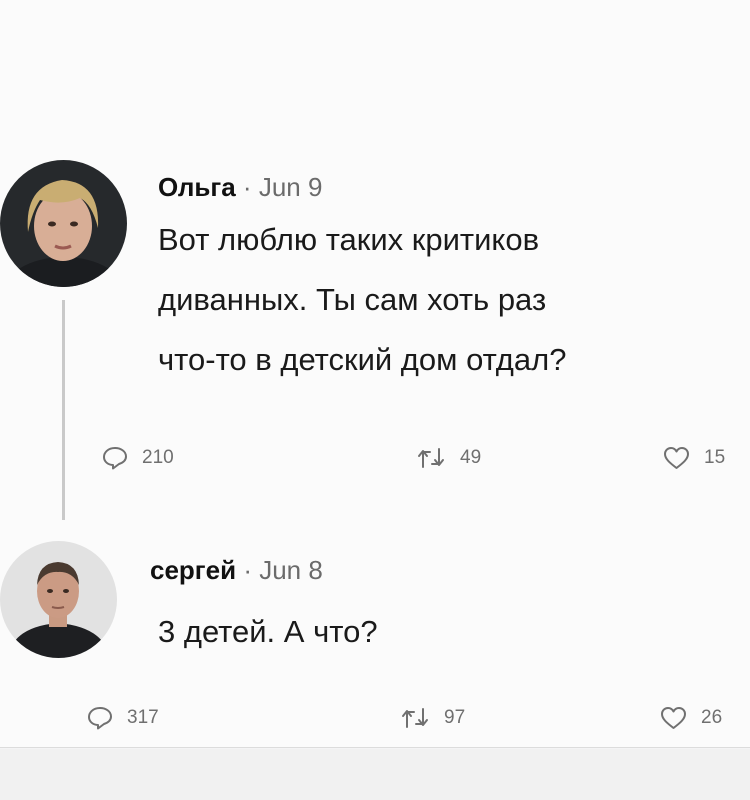 The image size is (750, 800). Describe the element at coordinates (448, 458) in the screenshot. I see `retweet-button: 49` at that location.